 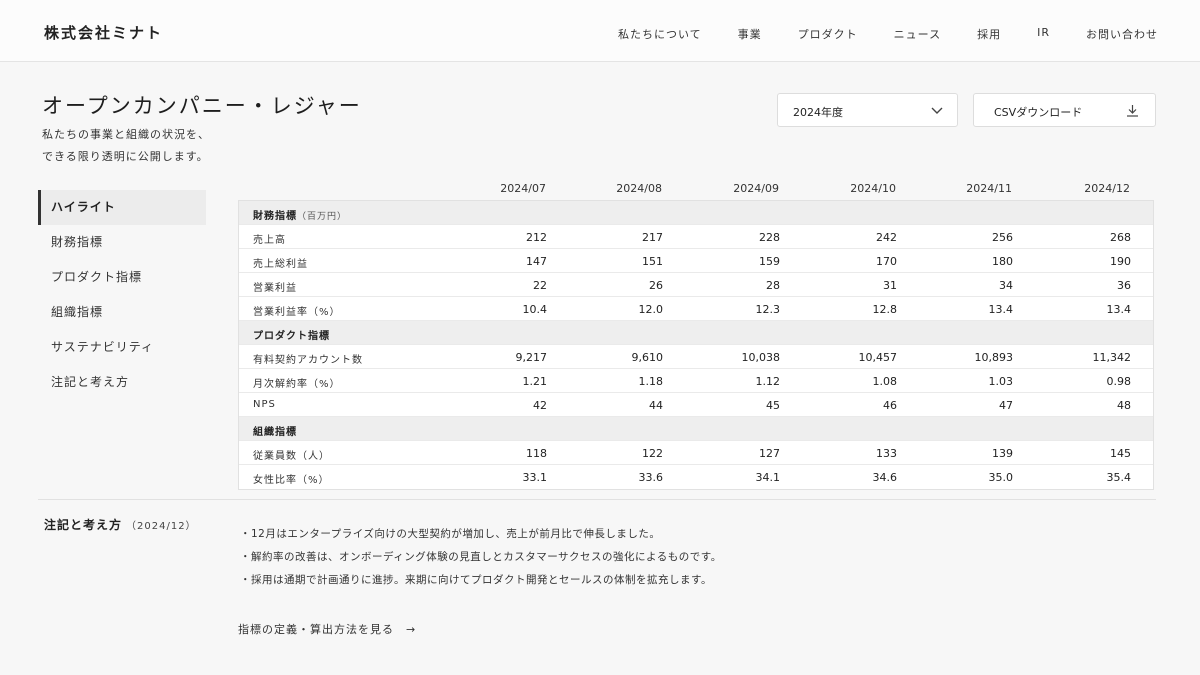 I want to click on table-row: 売上高 212 217 228 242 256 268, so click(x=696, y=237).